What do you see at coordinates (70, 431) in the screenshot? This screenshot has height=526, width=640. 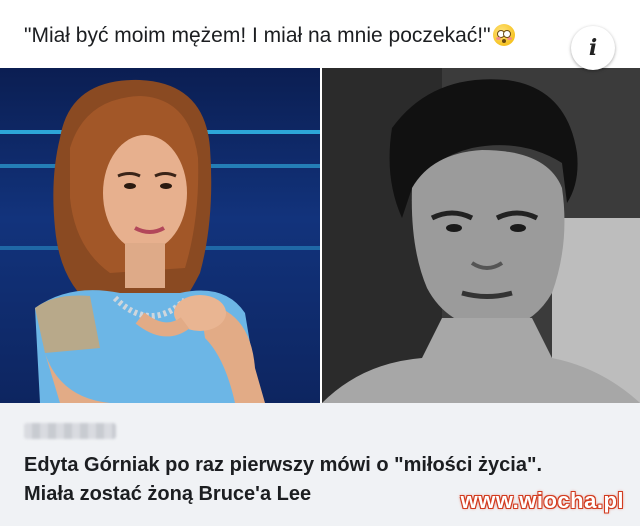 I see `blurred-source-domain` at bounding box center [70, 431].